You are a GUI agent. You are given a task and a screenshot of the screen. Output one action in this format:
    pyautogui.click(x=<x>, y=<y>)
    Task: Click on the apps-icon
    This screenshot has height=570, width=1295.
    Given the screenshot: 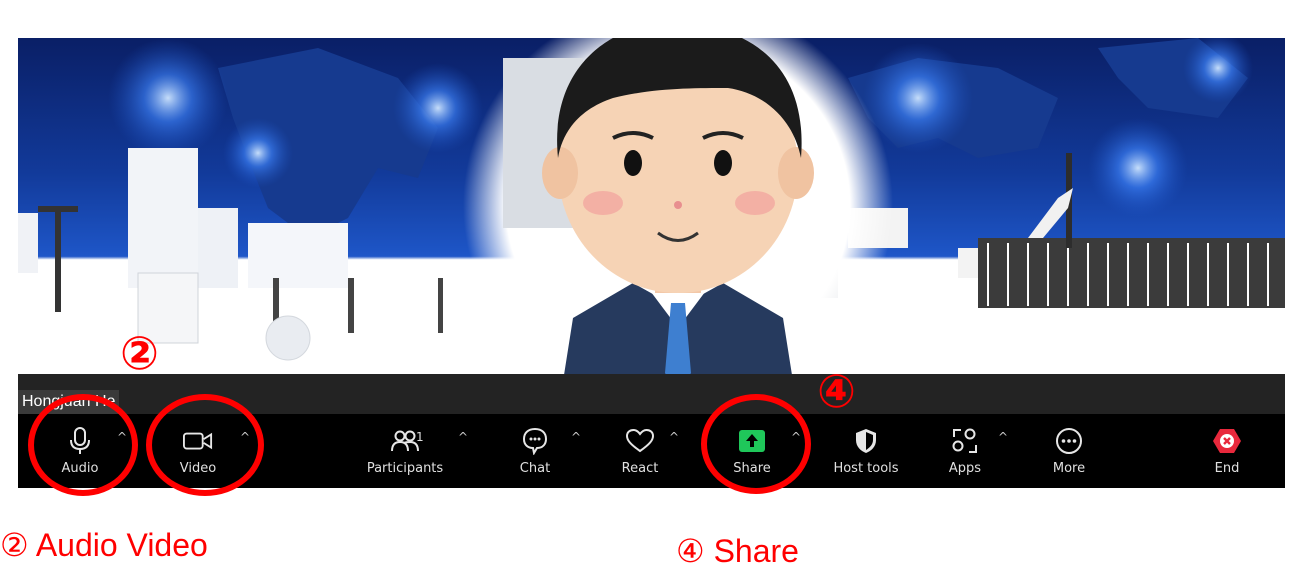 What is the action you would take?
    pyautogui.click(x=965, y=441)
    